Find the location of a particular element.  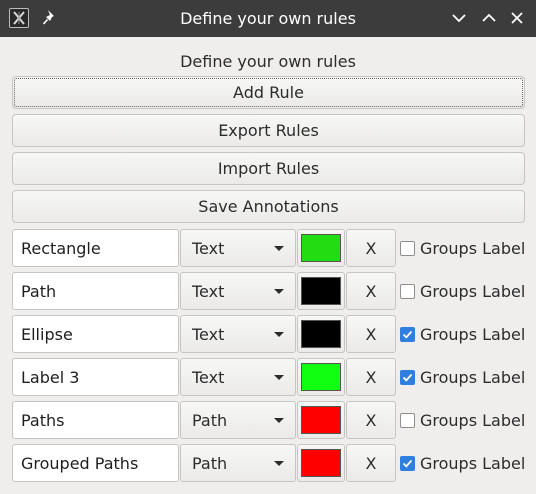

dialog-heading: Define your own rules is located at coordinates (268, 61).